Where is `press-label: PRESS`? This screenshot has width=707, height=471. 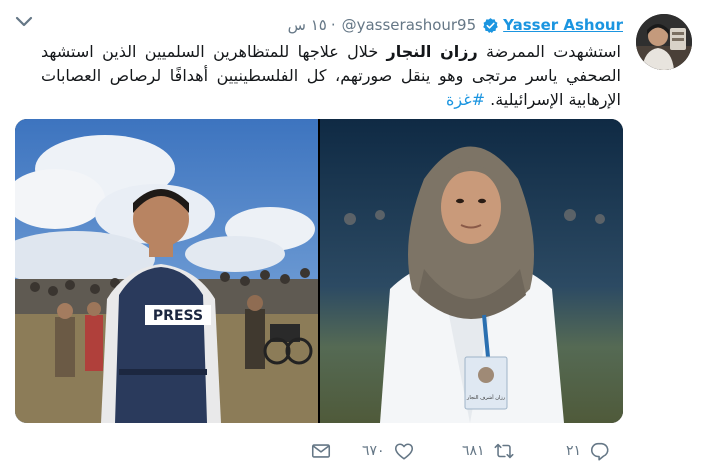
press-label: PRESS is located at coordinates (178, 316).